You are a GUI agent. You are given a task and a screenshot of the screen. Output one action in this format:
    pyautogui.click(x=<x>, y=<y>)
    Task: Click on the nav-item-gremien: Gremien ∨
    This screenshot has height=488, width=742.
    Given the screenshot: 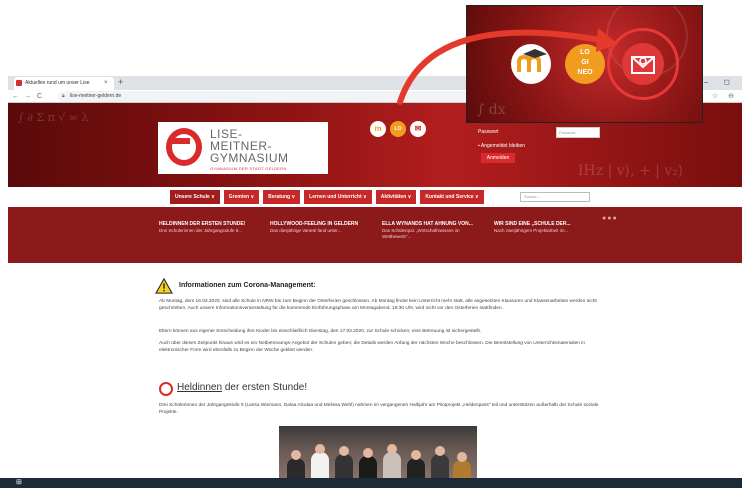 What is the action you would take?
    pyautogui.click(x=241, y=197)
    